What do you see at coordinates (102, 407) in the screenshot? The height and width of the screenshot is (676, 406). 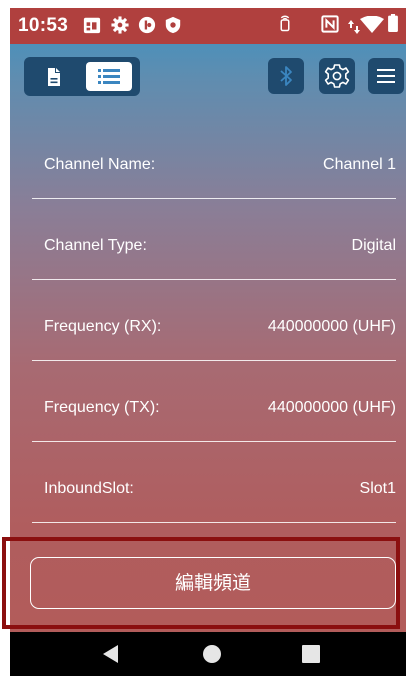 I see `row-label: Frequency (TX):` at bounding box center [102, 407].